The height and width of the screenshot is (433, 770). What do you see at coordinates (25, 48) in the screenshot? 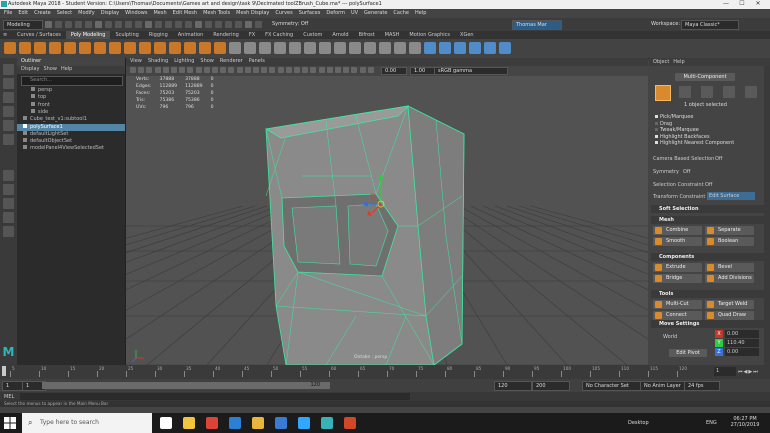
I see `cube-icon` at bounding box center [25, 48].